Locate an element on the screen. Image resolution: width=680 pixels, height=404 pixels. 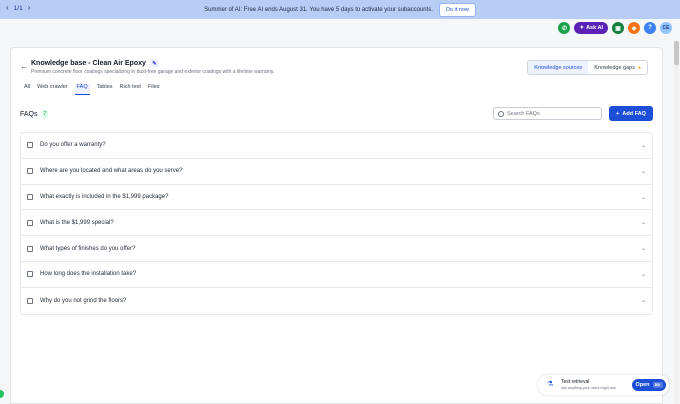
ask-ai-button: ✦ Ask AI is located at coordinates (591, 28).